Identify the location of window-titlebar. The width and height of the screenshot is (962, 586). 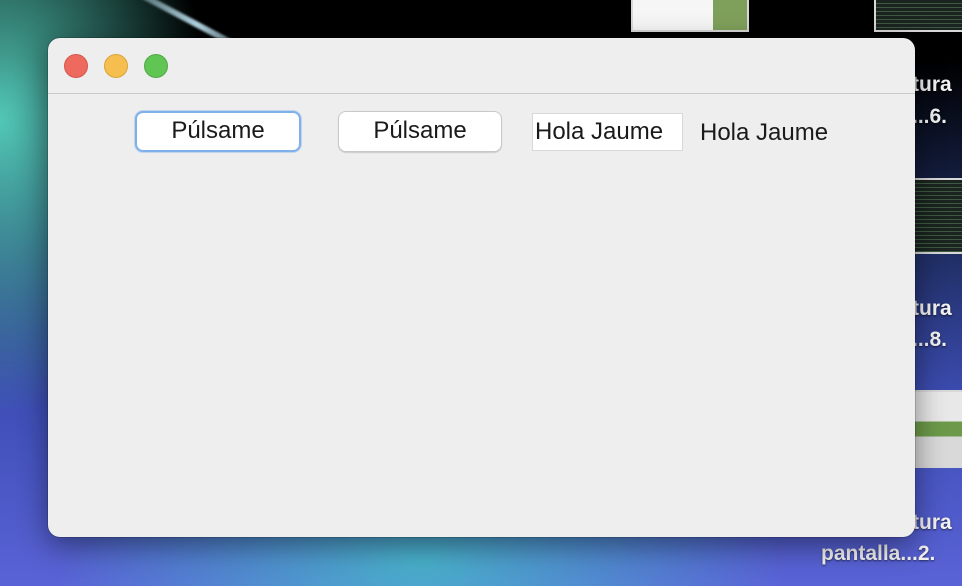
(481, 66).